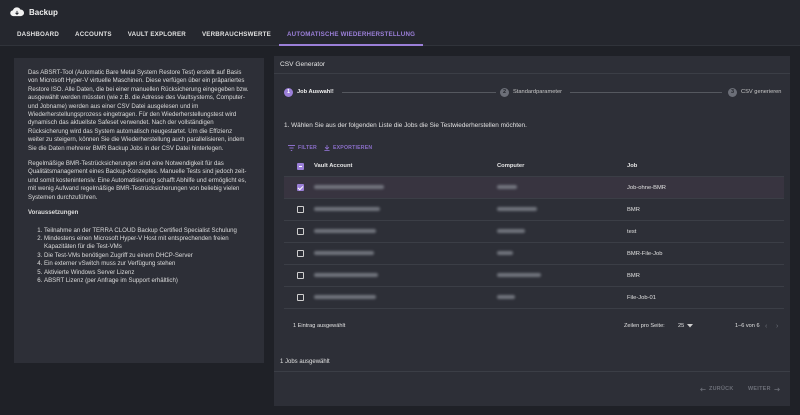 The height and width of the screenshot is (415, 800). What do you see at coordinates (534, 298) in the screenshot?
I see `table-row: File-Job-01` at bounding box center [534, 298].